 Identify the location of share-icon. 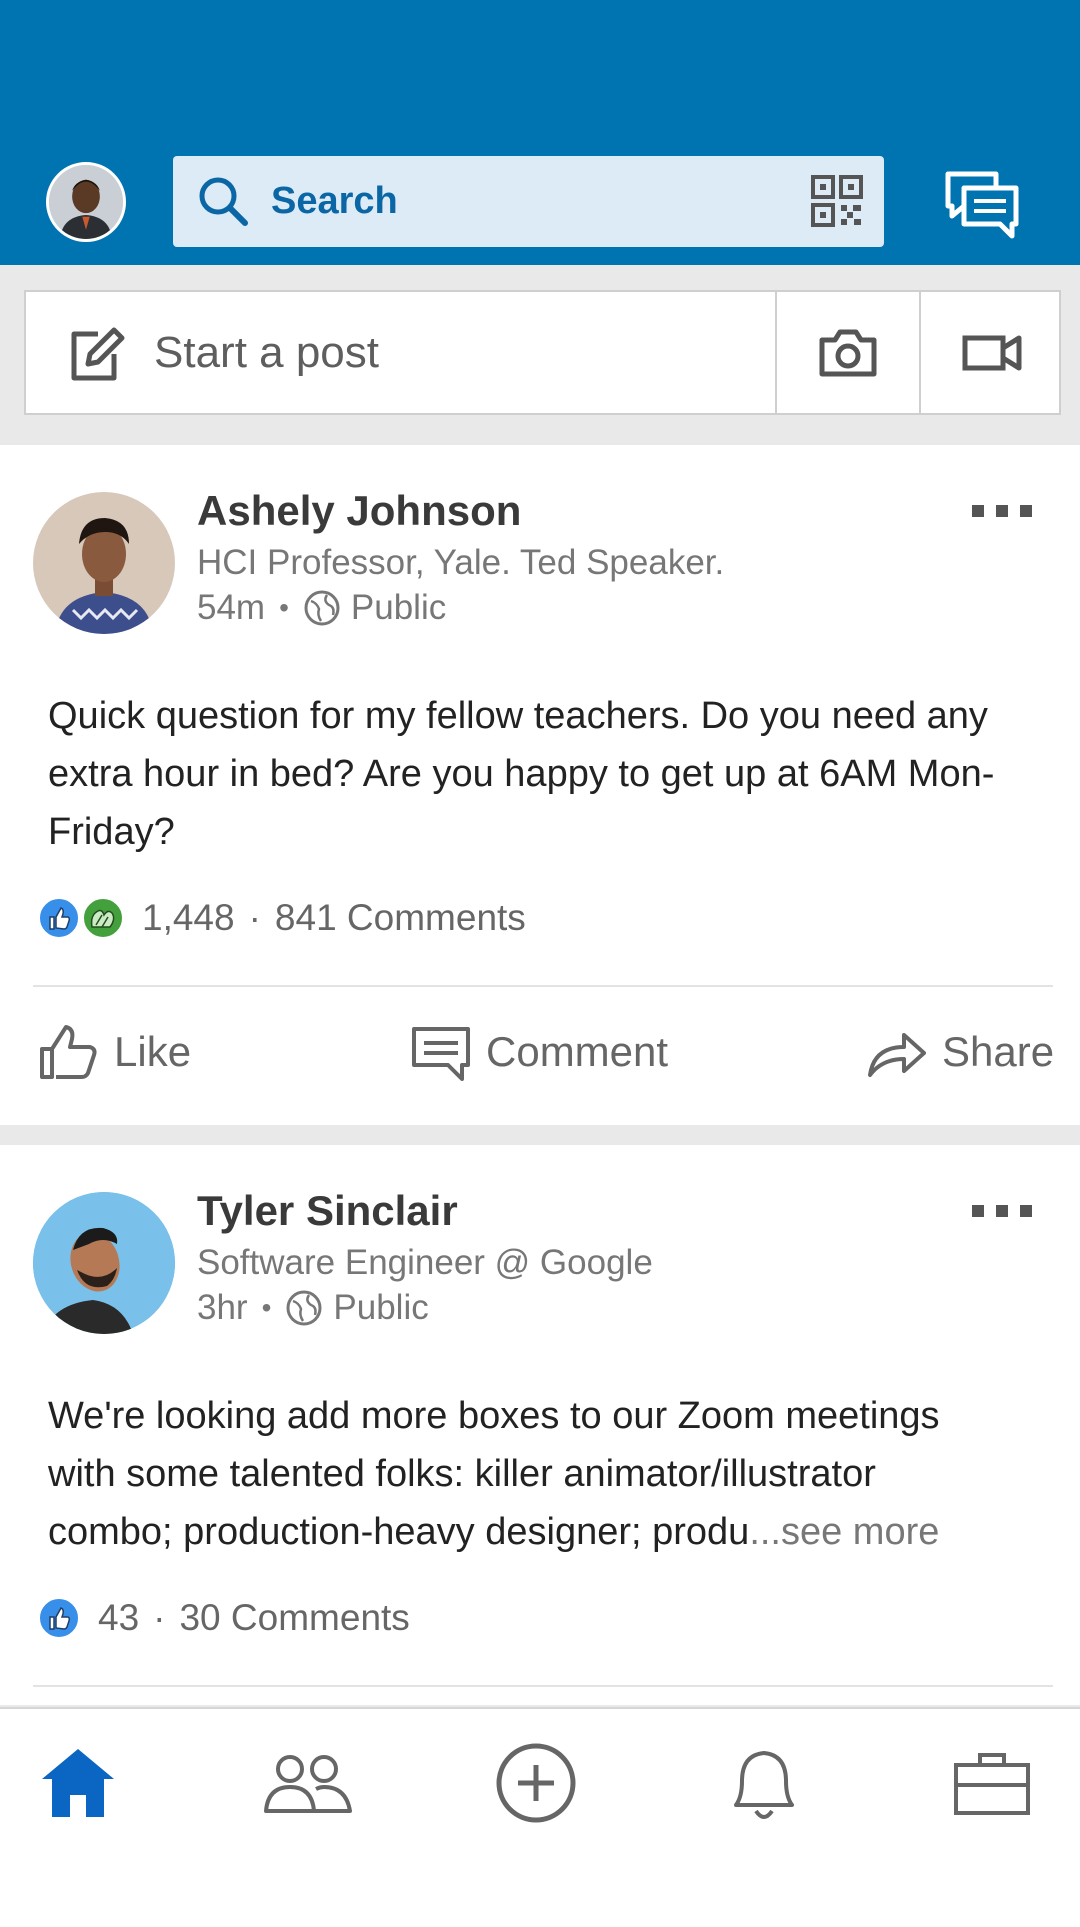
(897, 1055).